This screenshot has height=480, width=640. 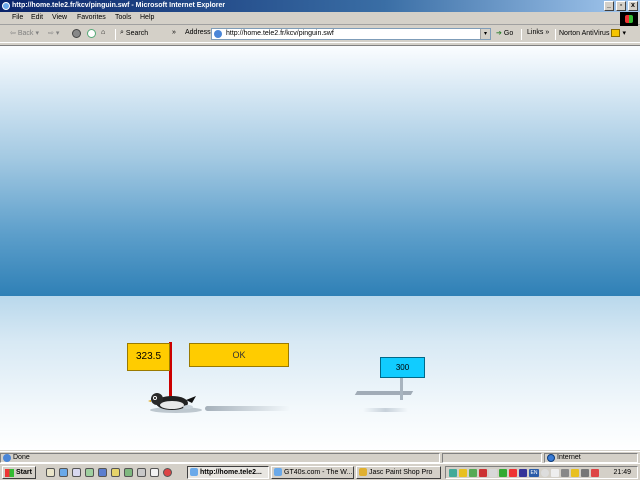 What do you see at coordinates (239, 355) in the screenshot?
I see `ok-button: OK` at bounding box center [239, 355].